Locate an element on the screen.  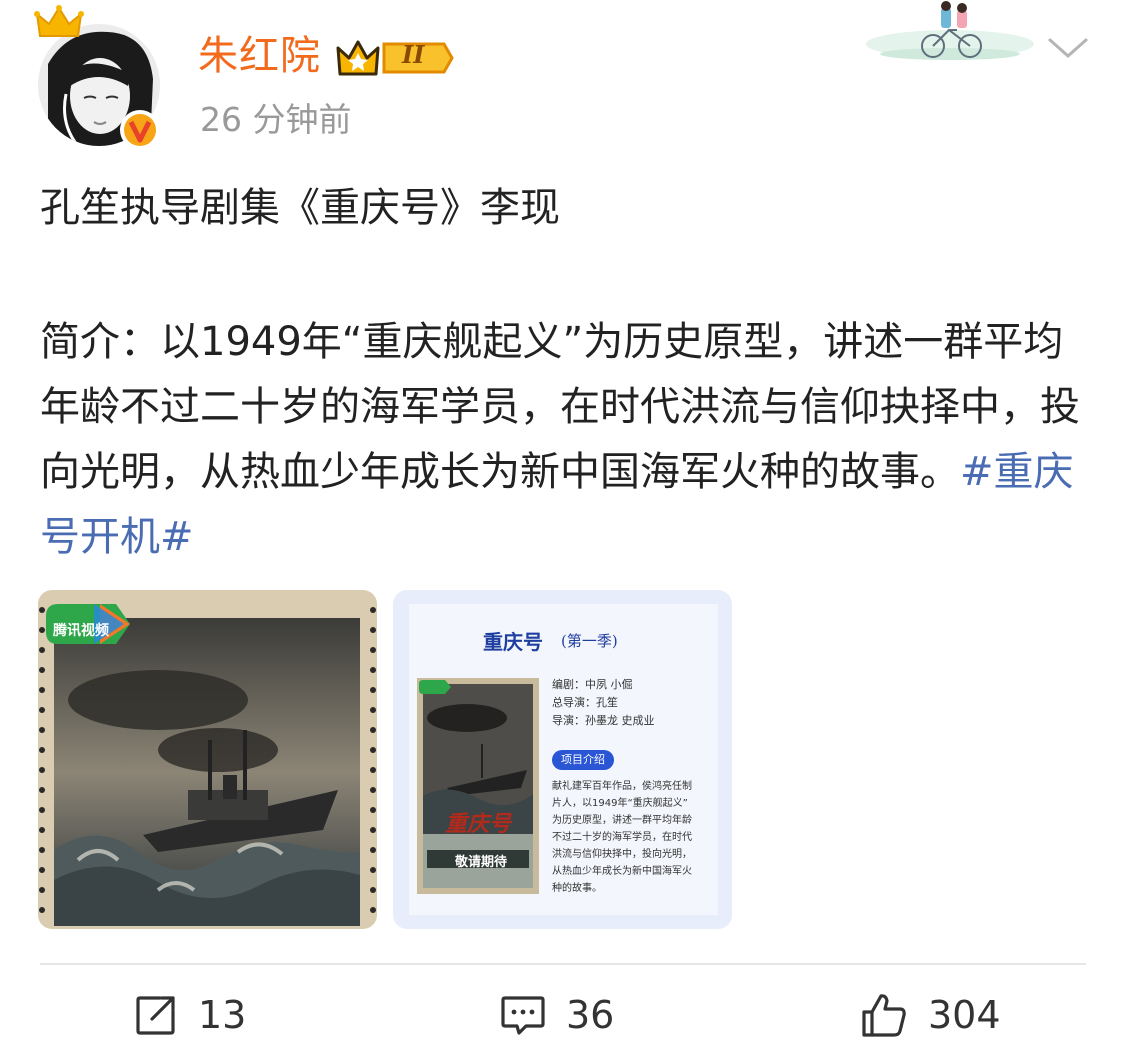
description-line: 种的故事。 is located at coordinates (577, 888).